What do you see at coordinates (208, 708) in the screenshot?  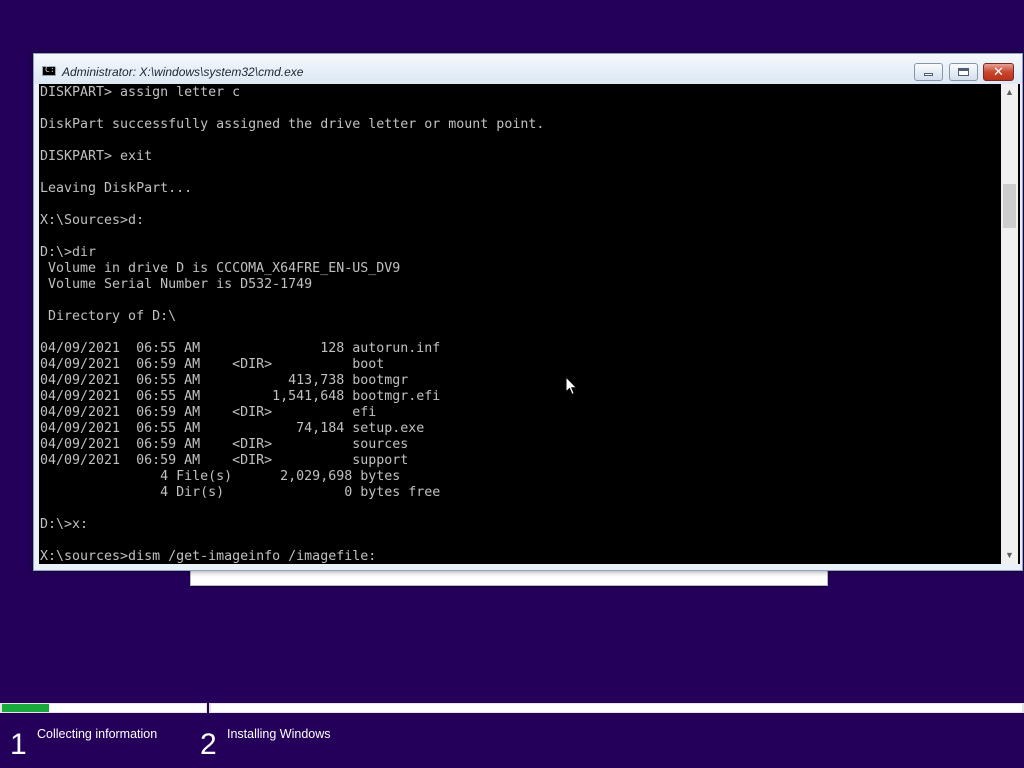 I see `progress-separator` at bounding box center [208, 708].